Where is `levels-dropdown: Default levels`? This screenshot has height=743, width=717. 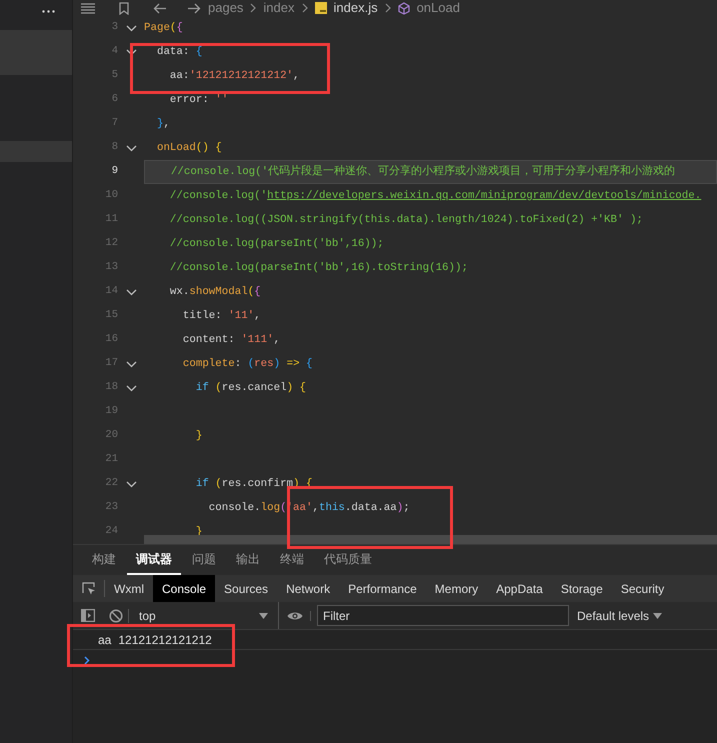 levels-dropdown: Default levels is located at coordinates (619, 615).